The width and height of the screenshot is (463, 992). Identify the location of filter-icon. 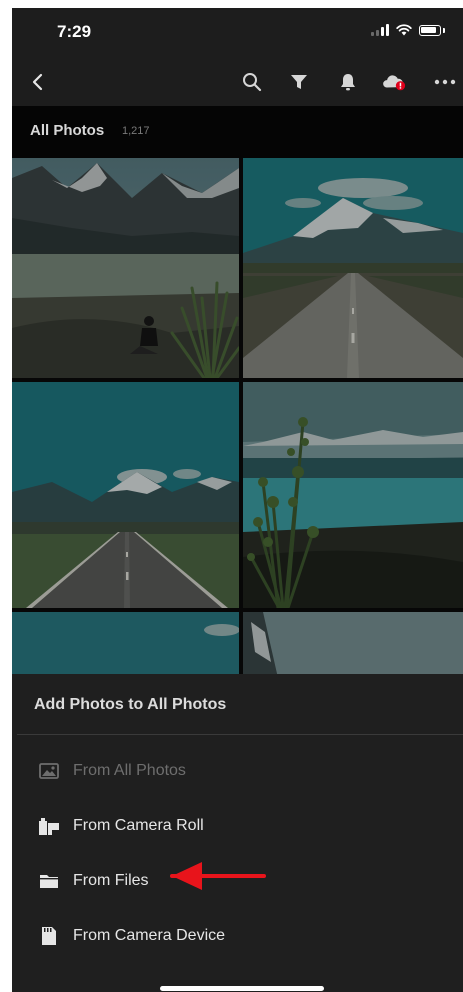
(299, 82).